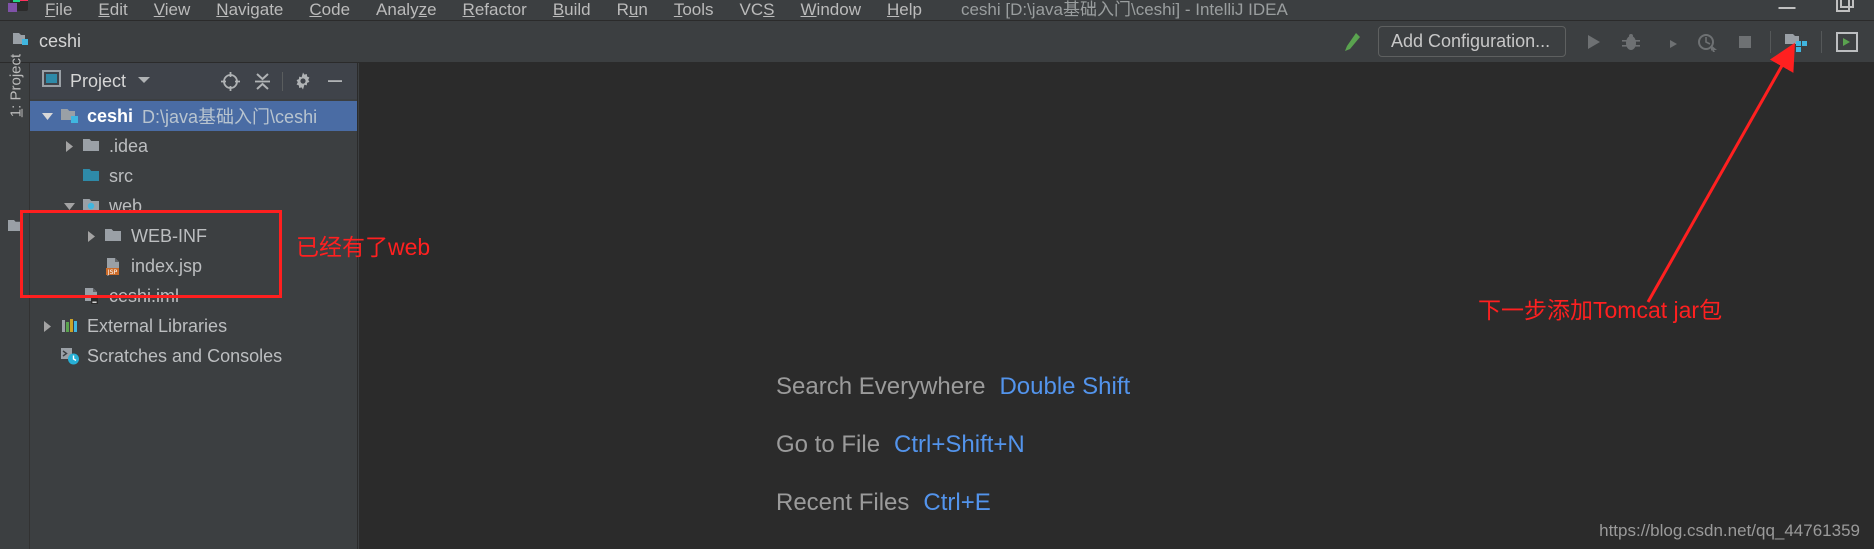  What do you see at coordinates (111, 272) in the screenshot?
I see `svg-text: JSP` at bounding box center [111, 272].